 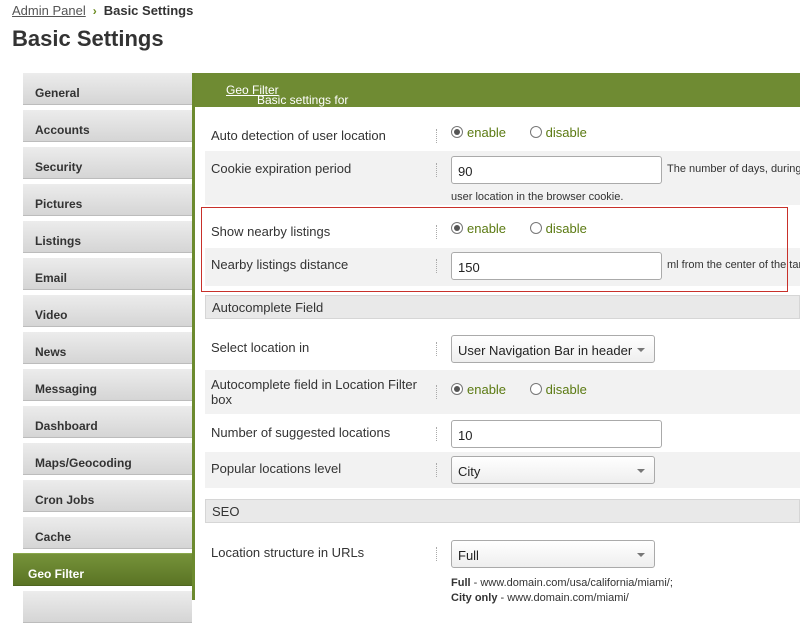 What do you see at coordinates (301, 432) in the screenshot?
I see `suggested-locations-label: Number of suggested locations` at bounding box center [301, 432].